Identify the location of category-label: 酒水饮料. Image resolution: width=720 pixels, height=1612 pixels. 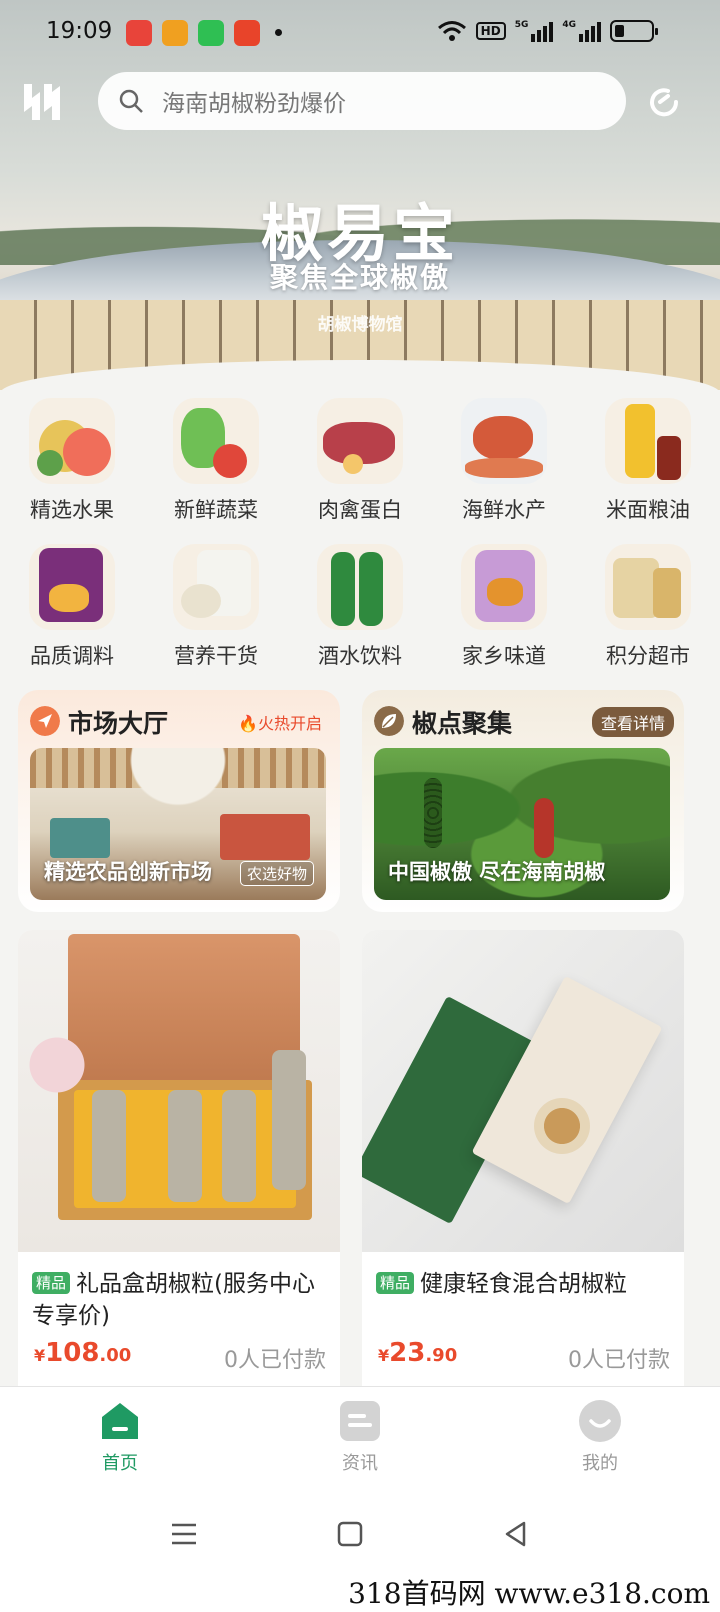
(360, 656).